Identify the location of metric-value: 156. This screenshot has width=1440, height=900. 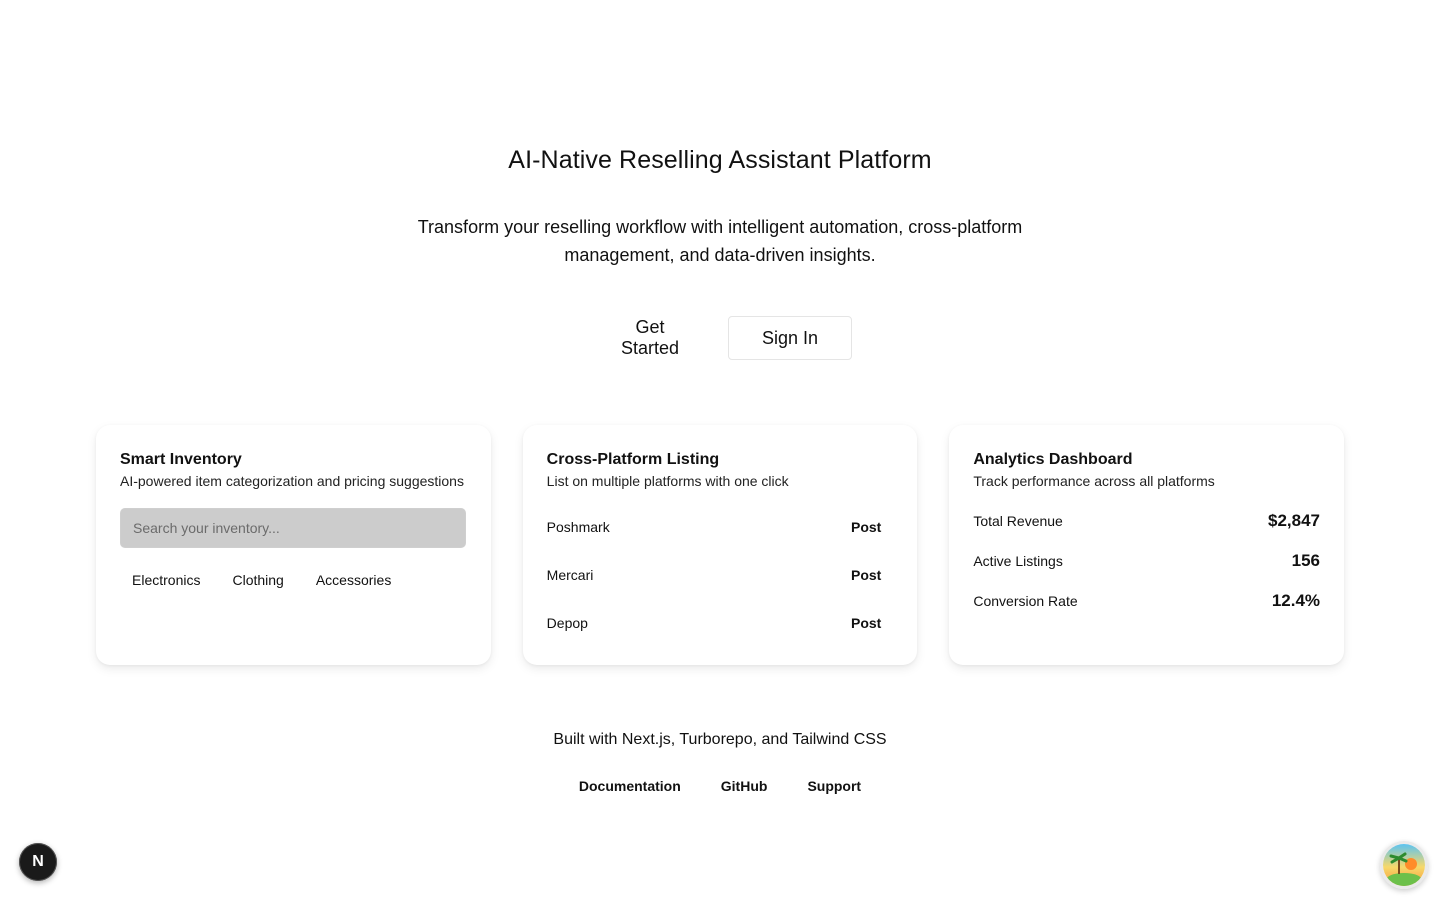
(1306, 560).